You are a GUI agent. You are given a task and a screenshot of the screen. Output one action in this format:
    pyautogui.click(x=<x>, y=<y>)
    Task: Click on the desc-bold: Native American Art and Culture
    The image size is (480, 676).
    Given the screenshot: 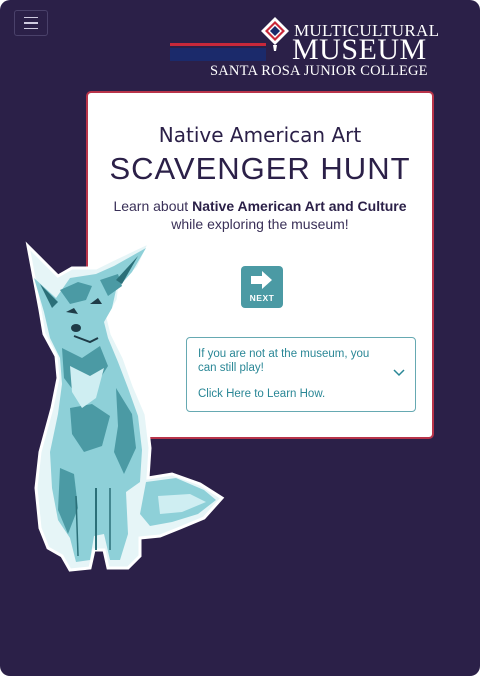 What is the action you would take?
    pyautogui.click(x=299, y=206)
    